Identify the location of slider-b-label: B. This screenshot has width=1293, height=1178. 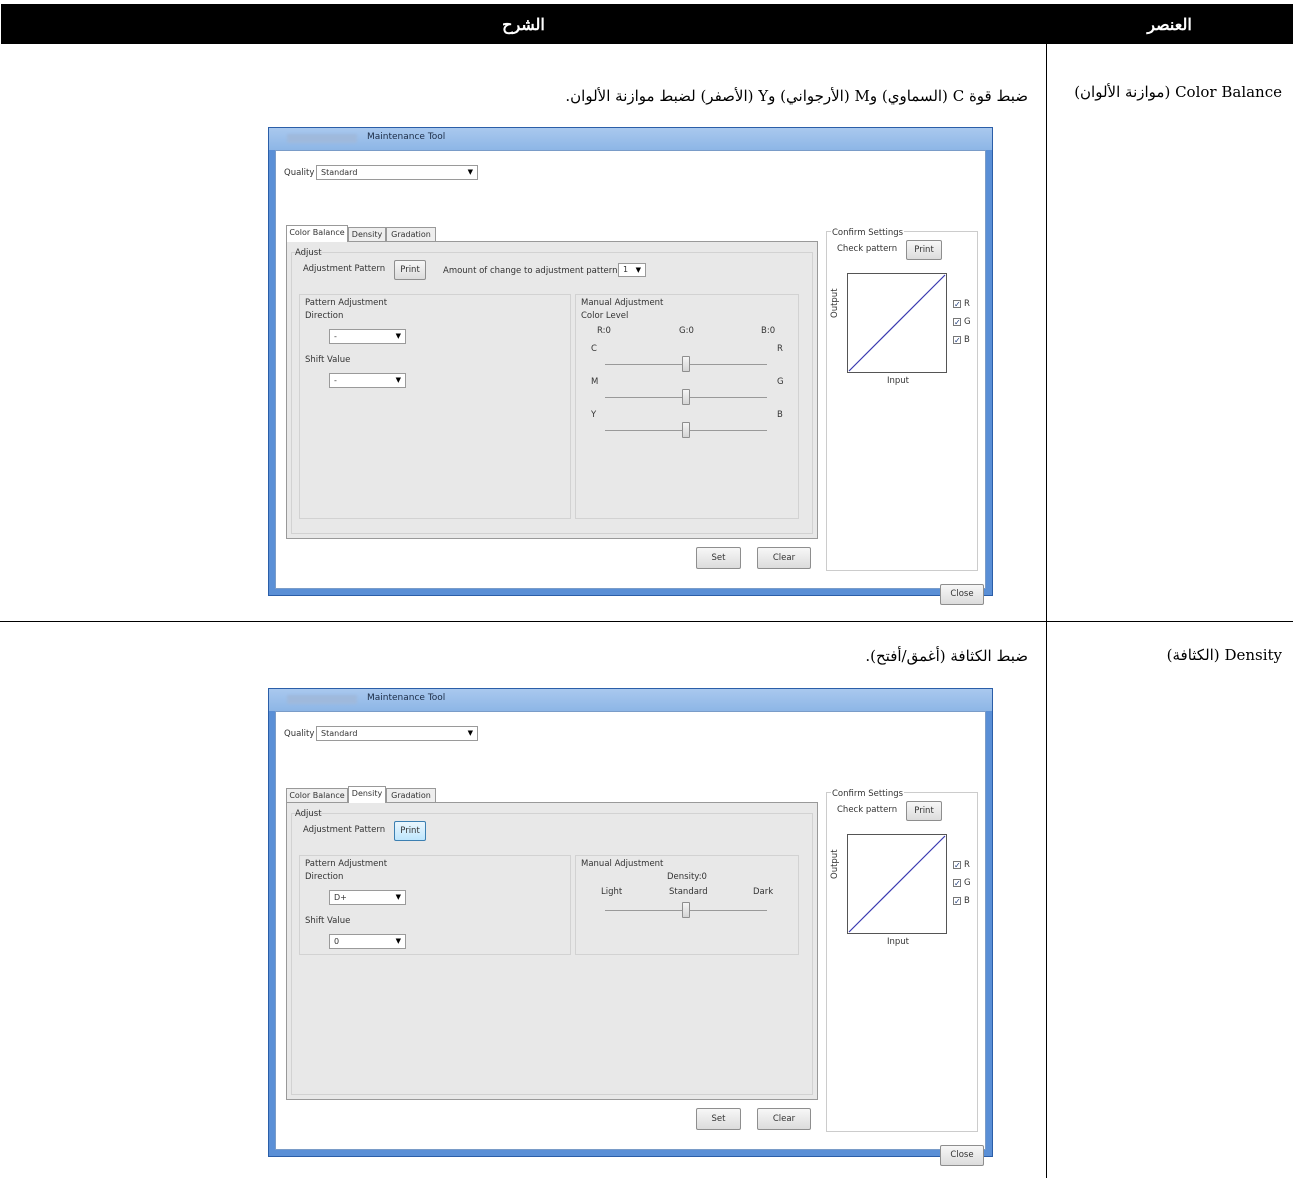
(780, 415).